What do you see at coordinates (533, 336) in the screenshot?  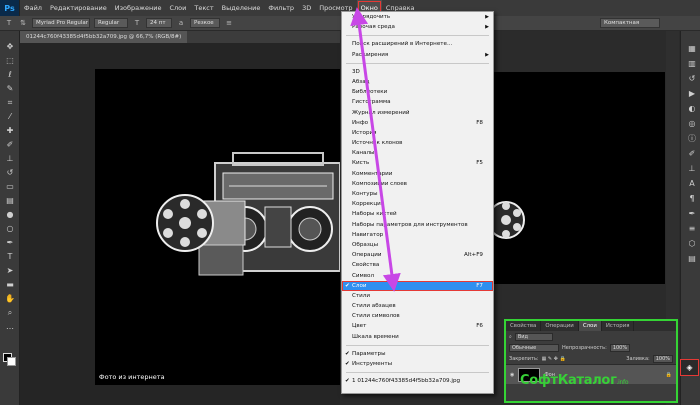 I see `kind-filter-select: Вид` at bounding box center [533, 336].